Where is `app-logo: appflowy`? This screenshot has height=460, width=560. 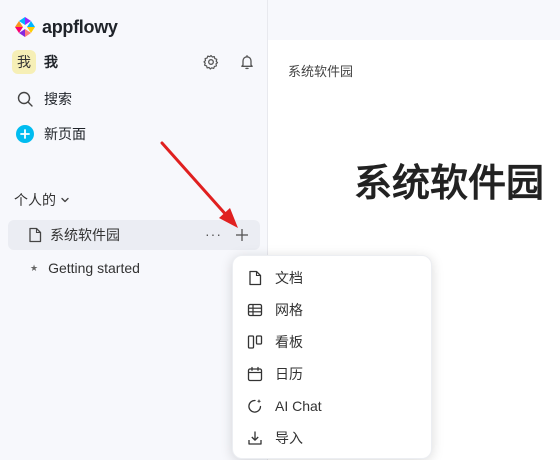
app-logo: appflowy is located at coordinates (66, 27).